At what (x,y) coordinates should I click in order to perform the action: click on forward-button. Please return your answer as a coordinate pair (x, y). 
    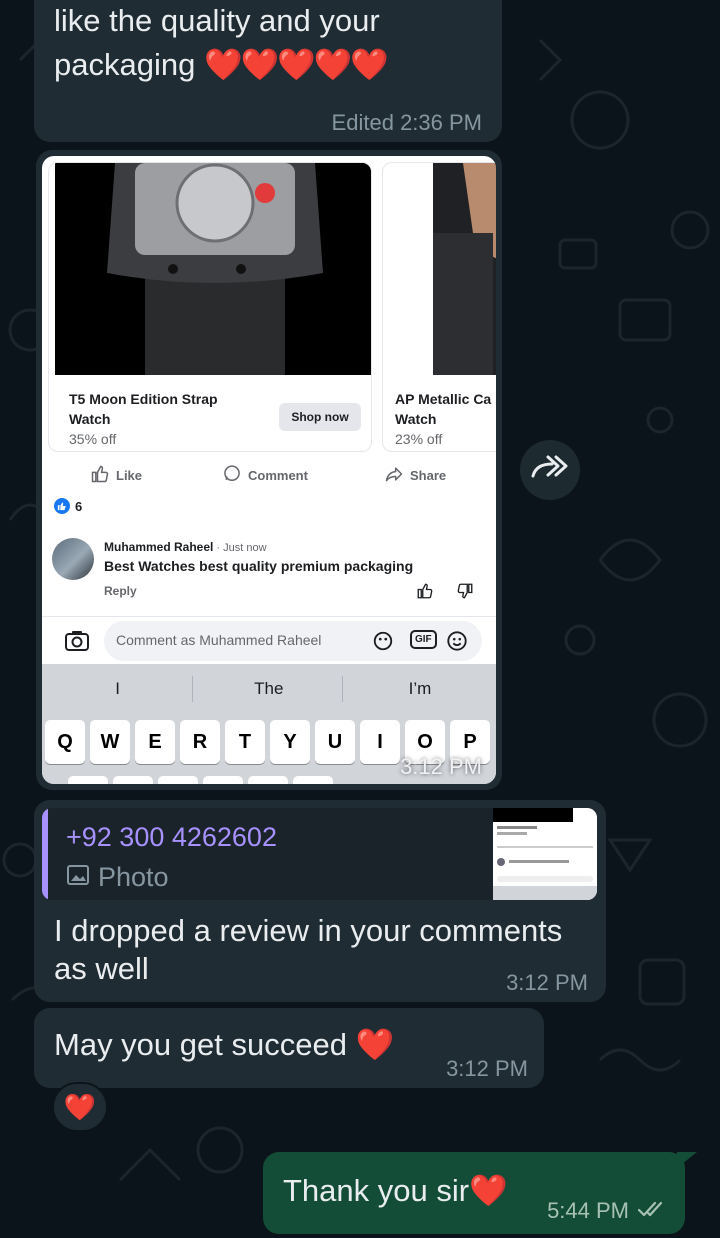
    Looking at the image, I should click on (550, 470).